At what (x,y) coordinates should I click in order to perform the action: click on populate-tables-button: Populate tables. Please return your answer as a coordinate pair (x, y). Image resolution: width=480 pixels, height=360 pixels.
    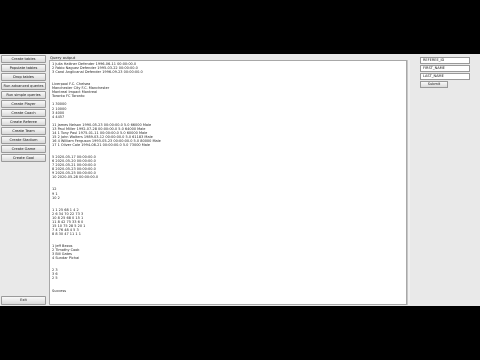
    Looking at the image, I should click on (23, 68).